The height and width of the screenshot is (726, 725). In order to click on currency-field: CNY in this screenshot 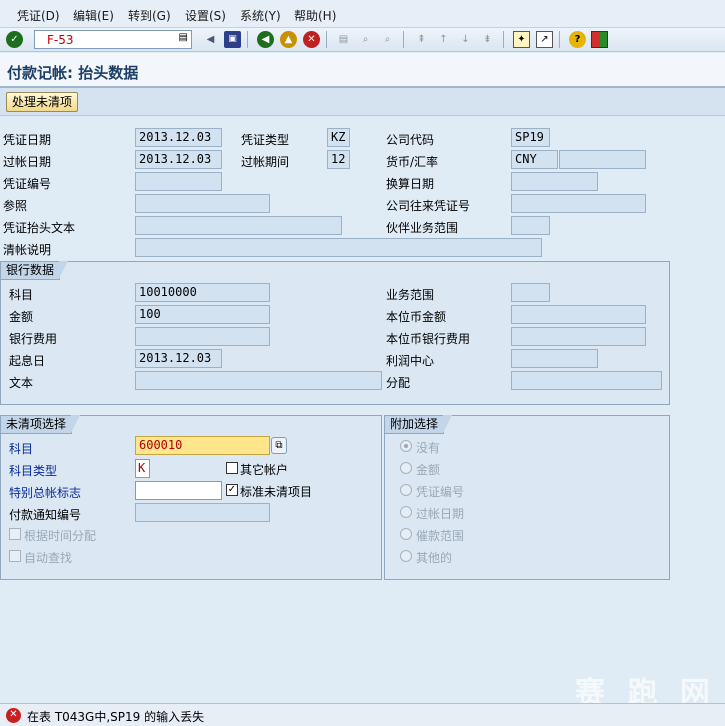, I will do `click(534, 159)`.